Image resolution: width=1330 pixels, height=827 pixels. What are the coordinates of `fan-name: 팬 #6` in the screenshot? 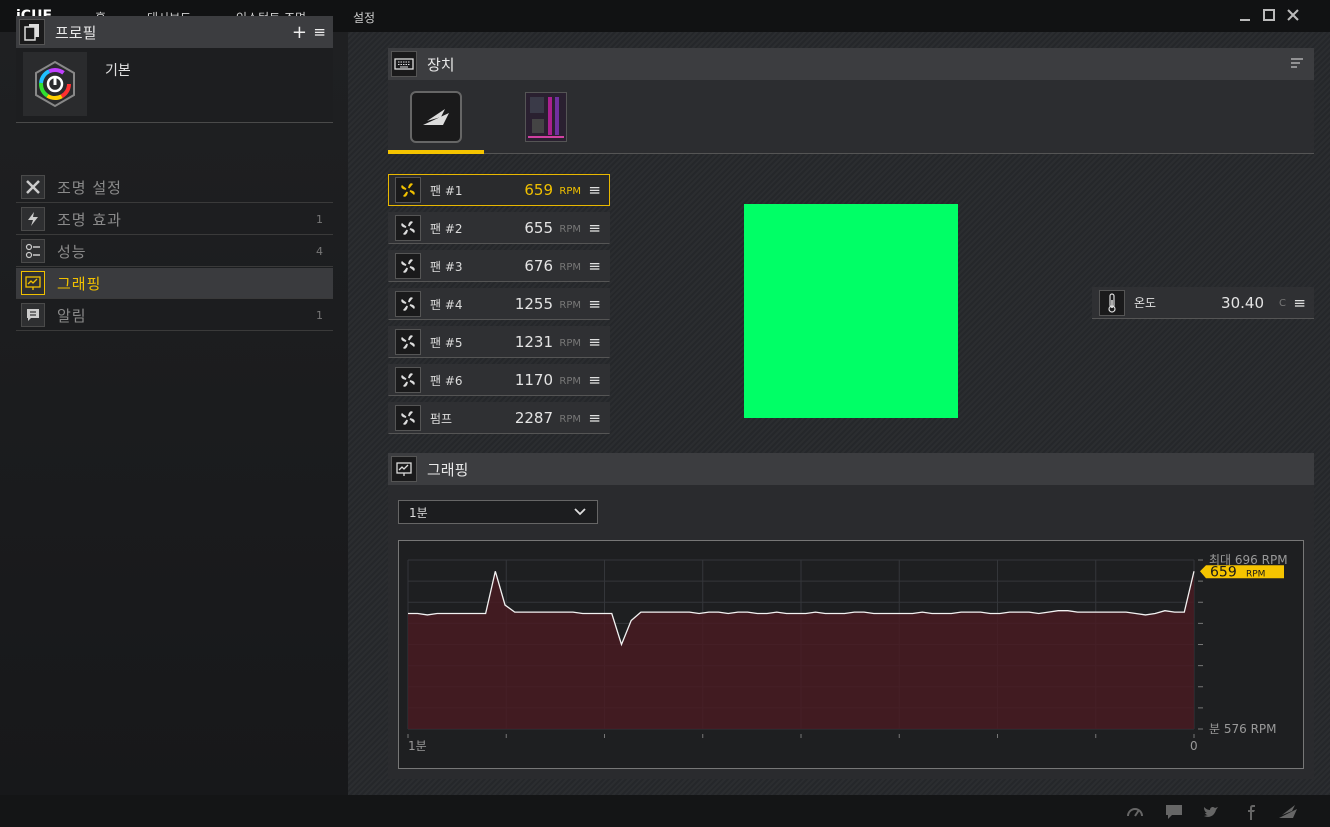 It's located at (446, 380).